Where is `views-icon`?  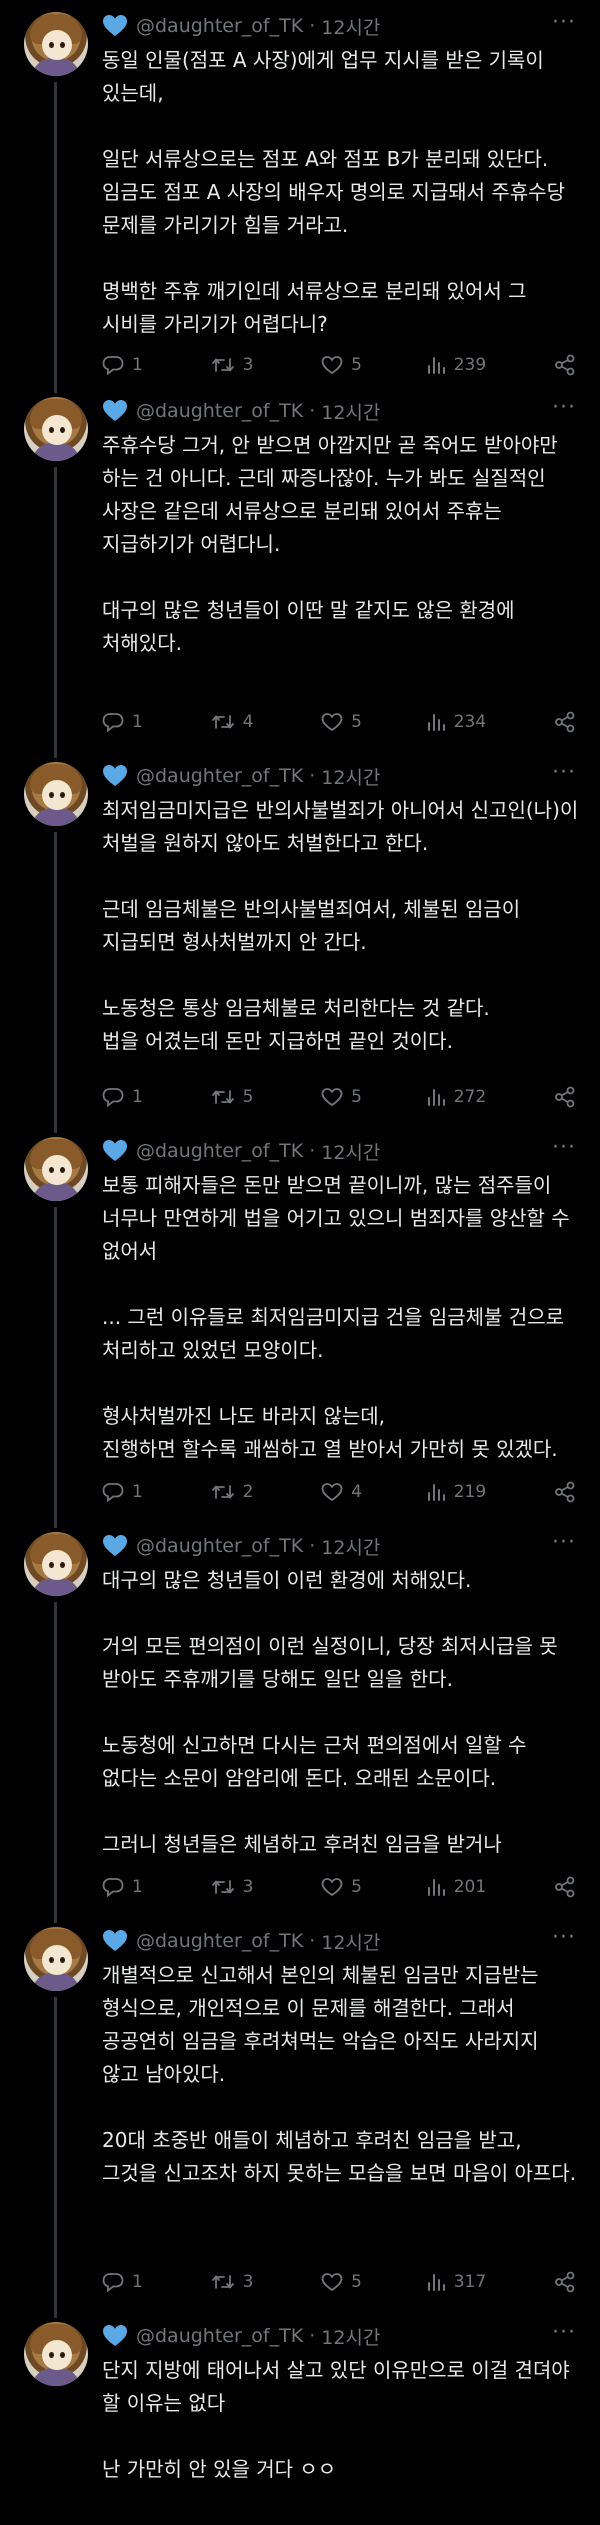 views-icon is located at coordinates (436, 1887).